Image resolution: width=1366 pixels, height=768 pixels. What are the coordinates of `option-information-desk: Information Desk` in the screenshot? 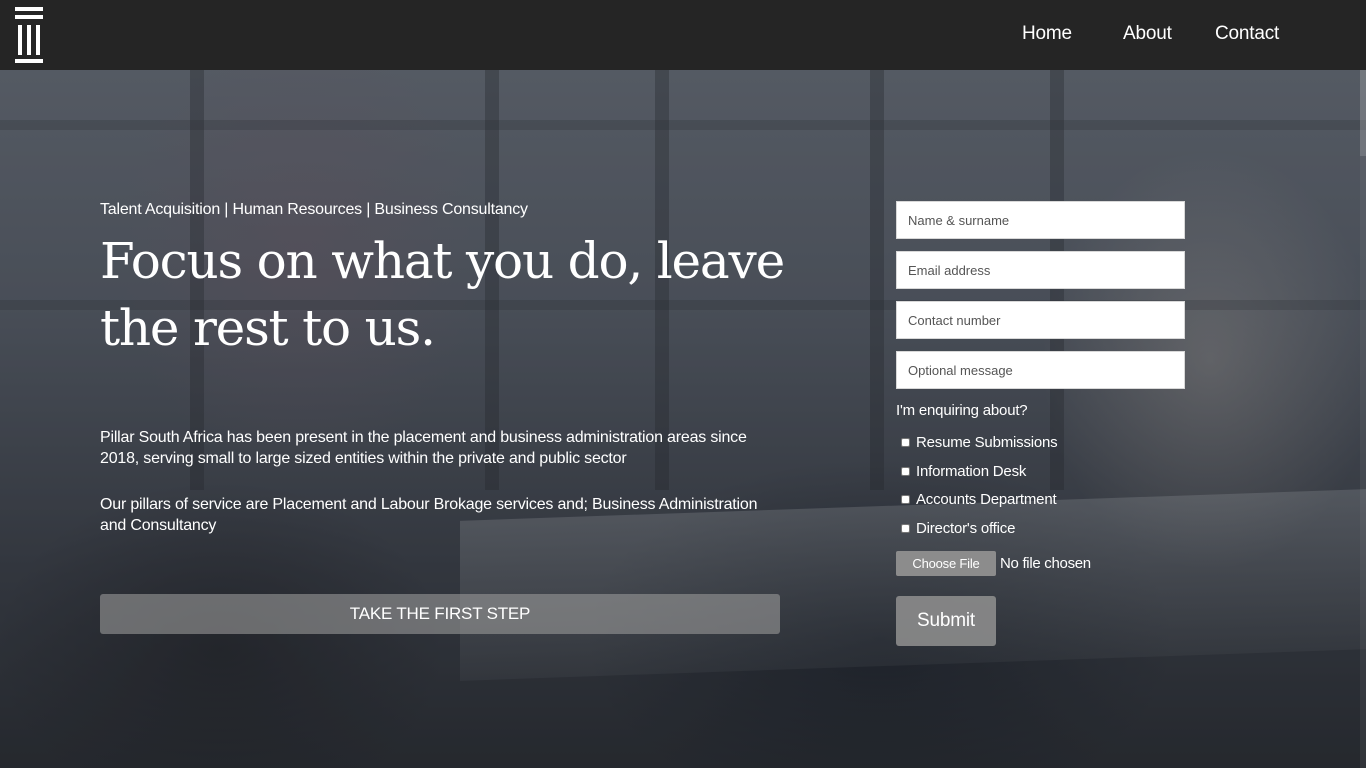 It's located at (963, 471).